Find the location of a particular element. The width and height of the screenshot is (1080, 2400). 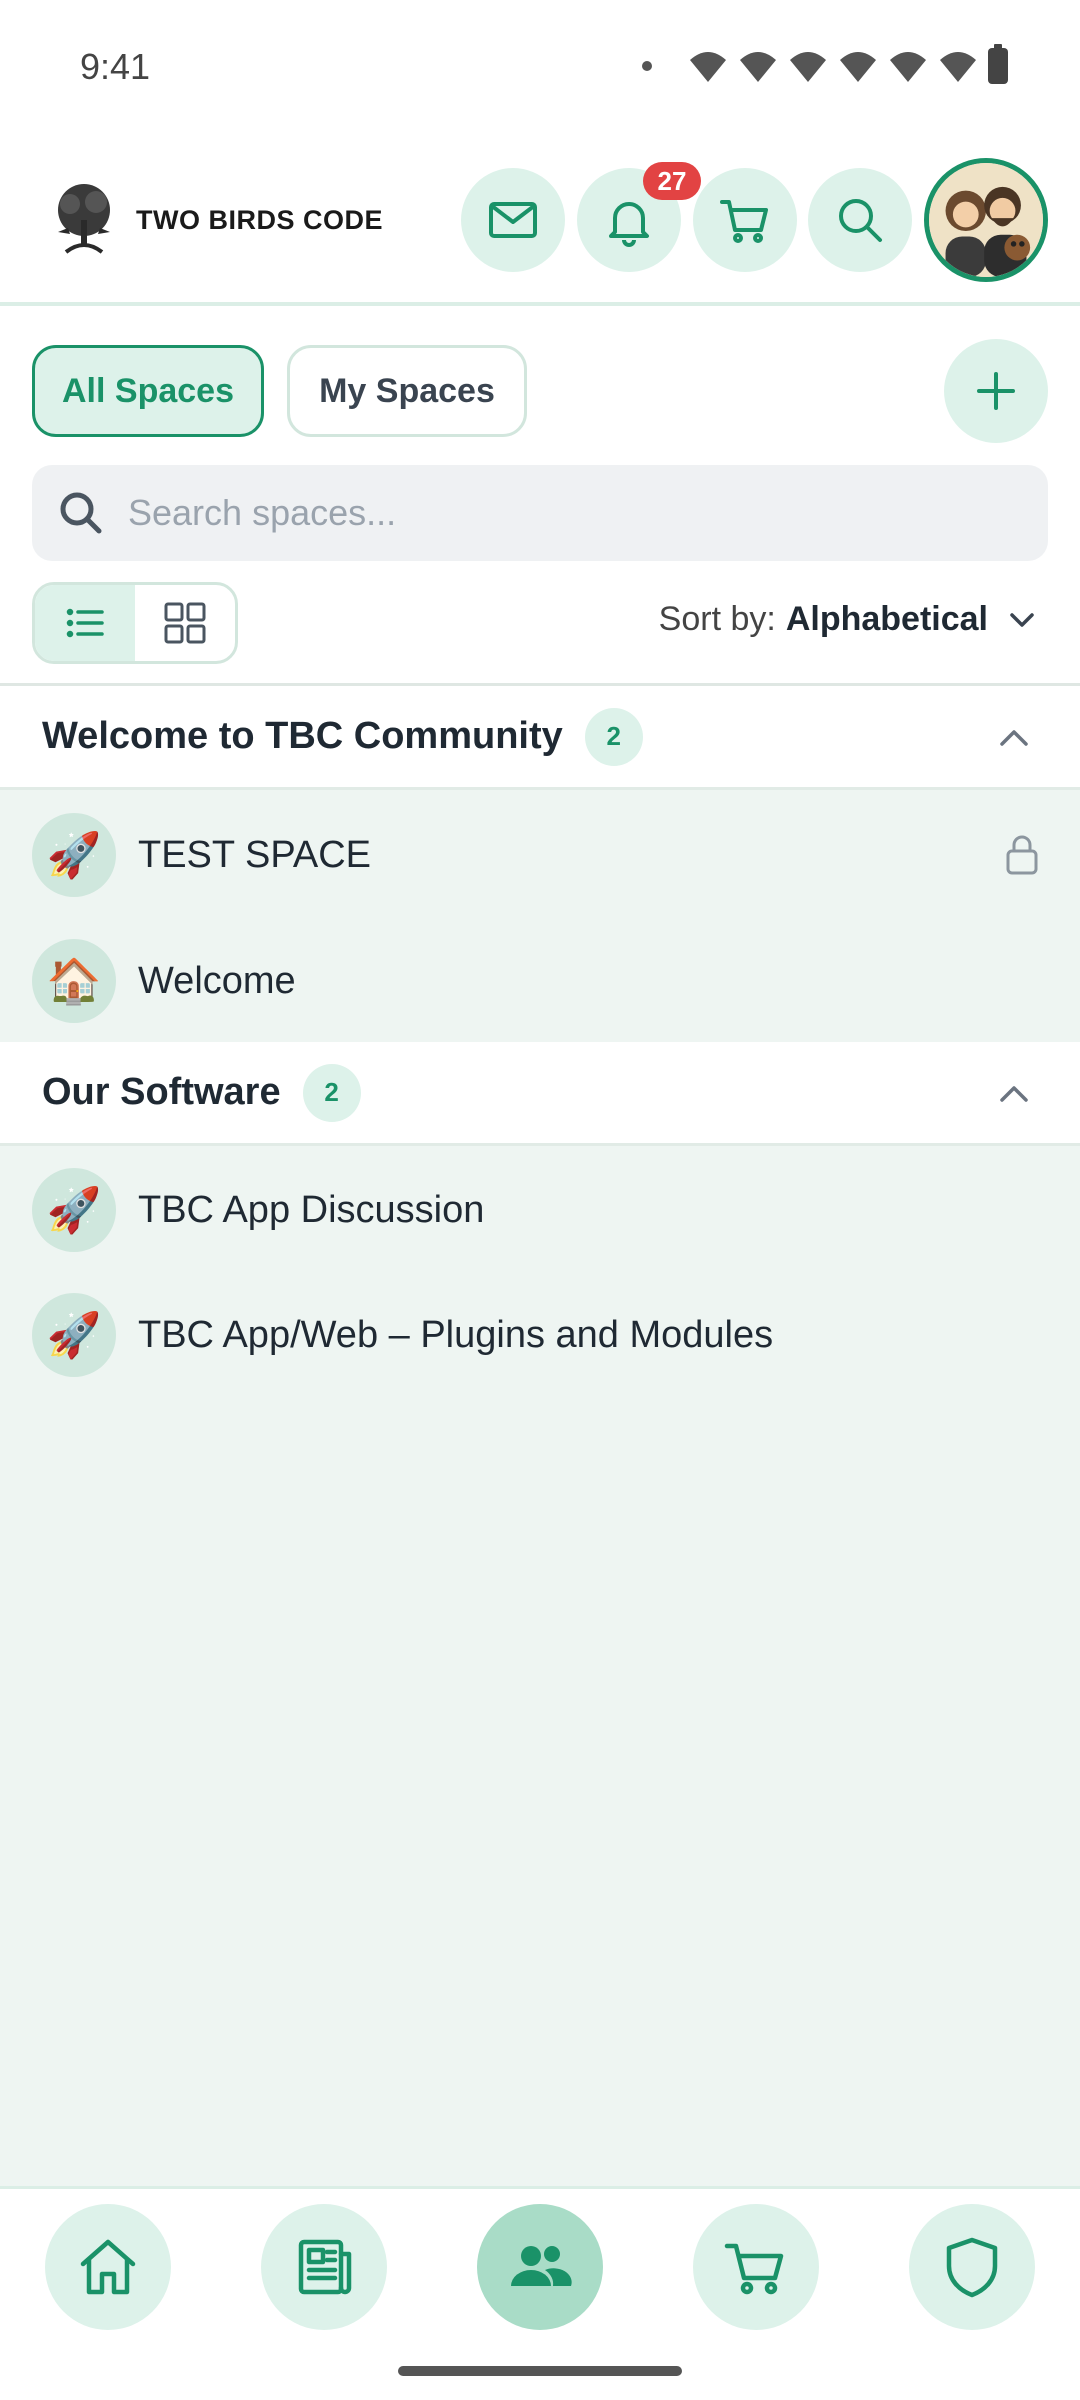

status-time: 9:41 is located at coordinates (115, 66).